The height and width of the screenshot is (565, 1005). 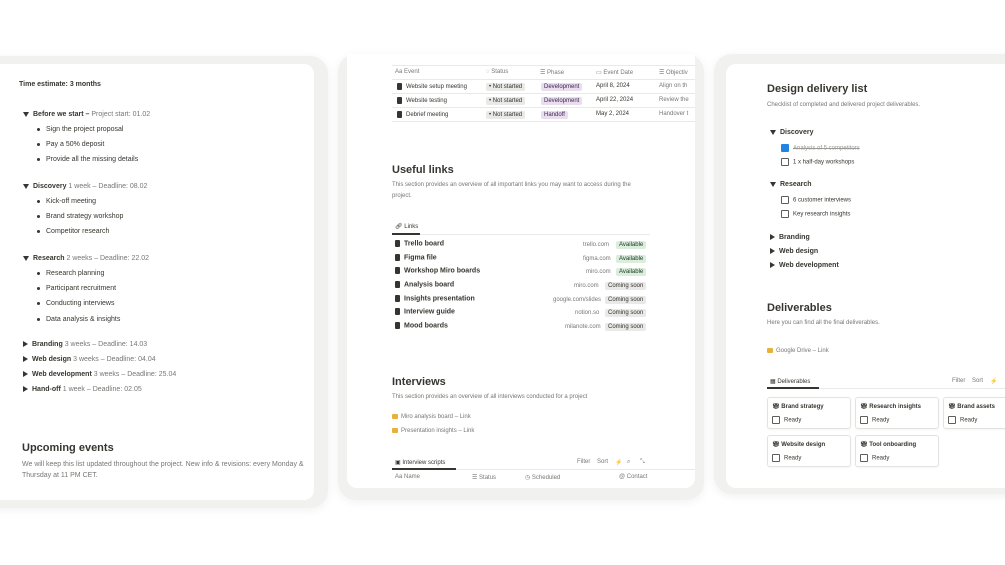 I want to click on link-row-figma: Figma file, so click(x=416, y=257).